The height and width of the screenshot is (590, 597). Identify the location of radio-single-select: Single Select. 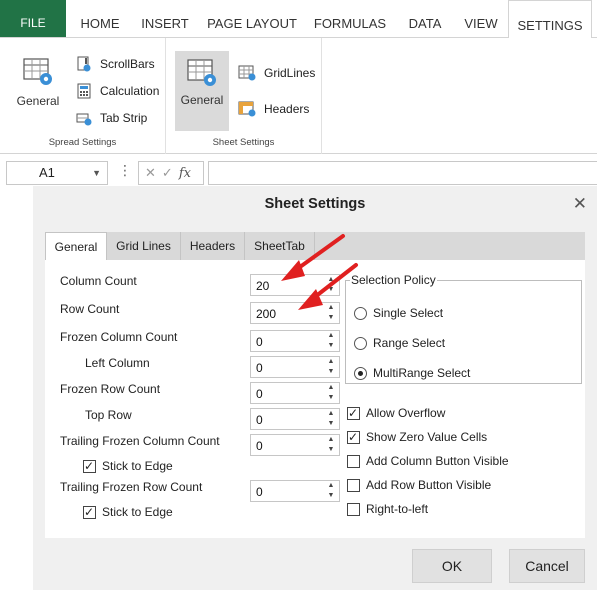
(398, 313).